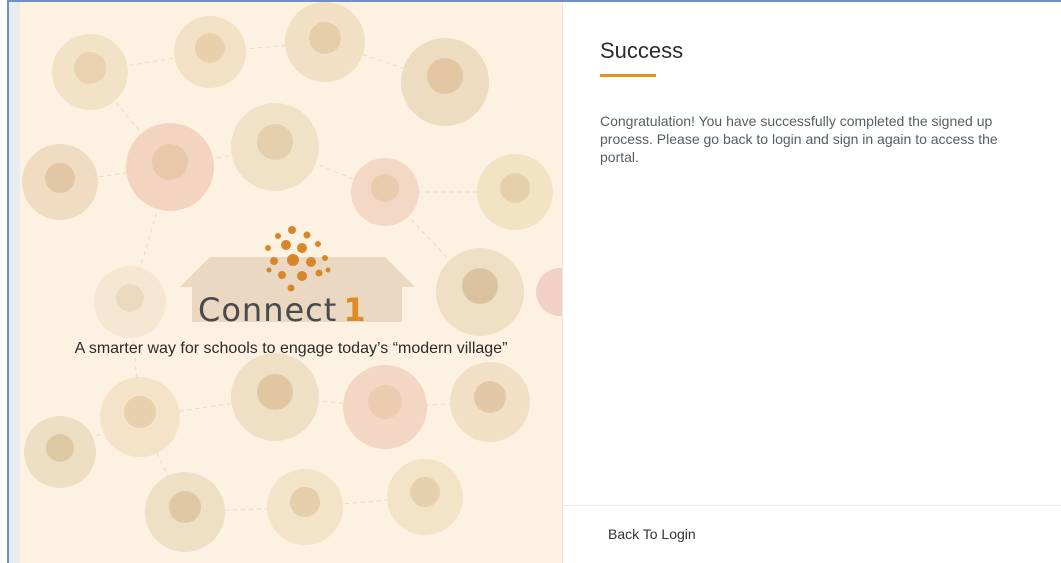  I want to click on back-to-login-button: Back To Login, so click(652, 534).